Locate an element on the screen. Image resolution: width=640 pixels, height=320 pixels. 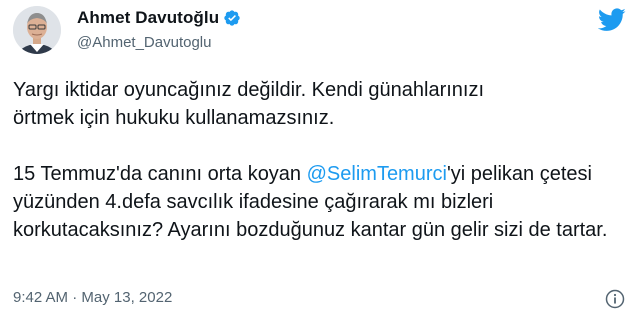
tweet-text-segment: 15 Temmuz'da canını orta koyan is located at coordinates (160, 174).